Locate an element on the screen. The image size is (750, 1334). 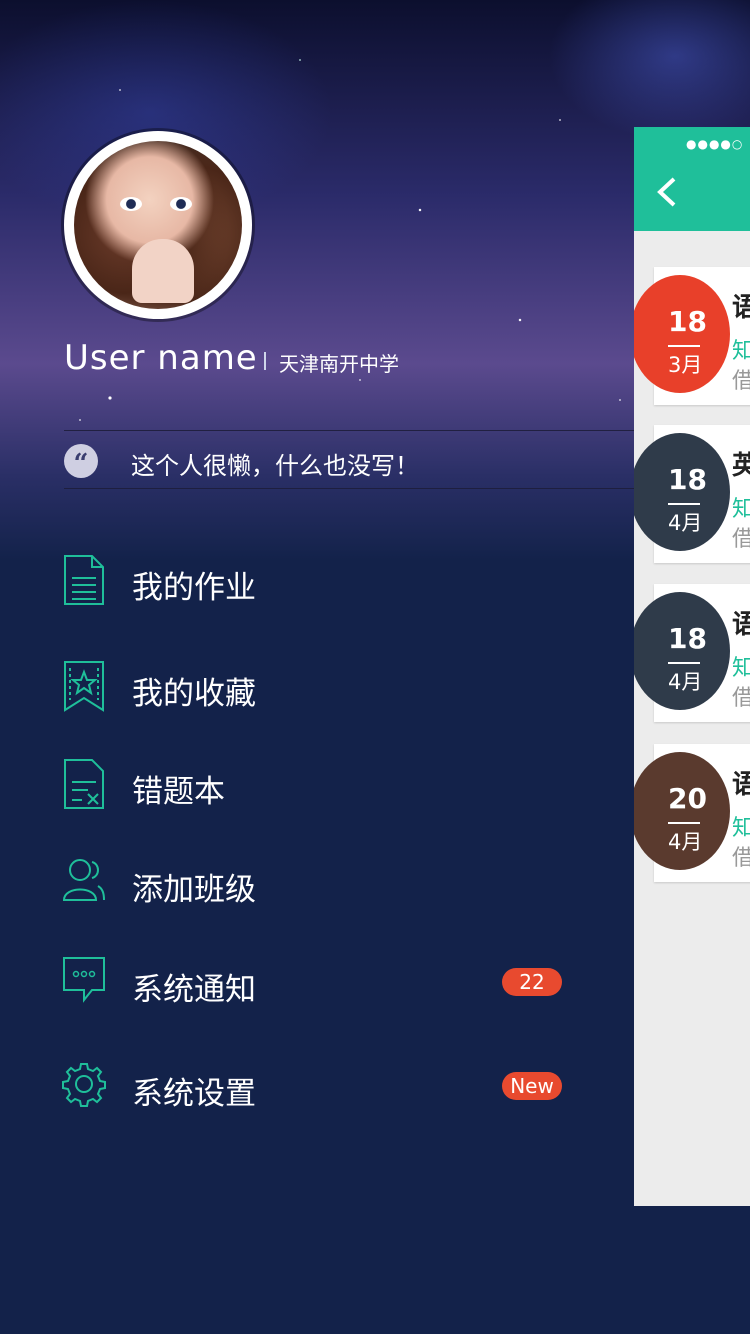
date-badge: 20 4月 is located at coordinates (682, 811).